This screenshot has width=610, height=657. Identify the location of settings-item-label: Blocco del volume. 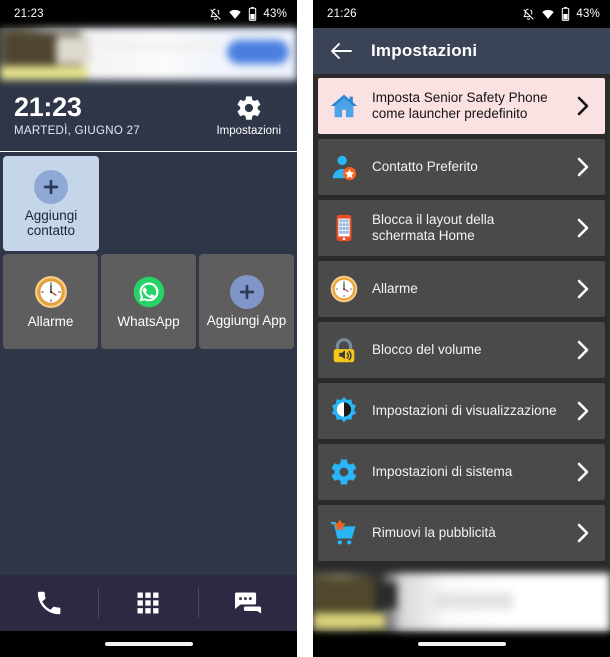
(427, 349).